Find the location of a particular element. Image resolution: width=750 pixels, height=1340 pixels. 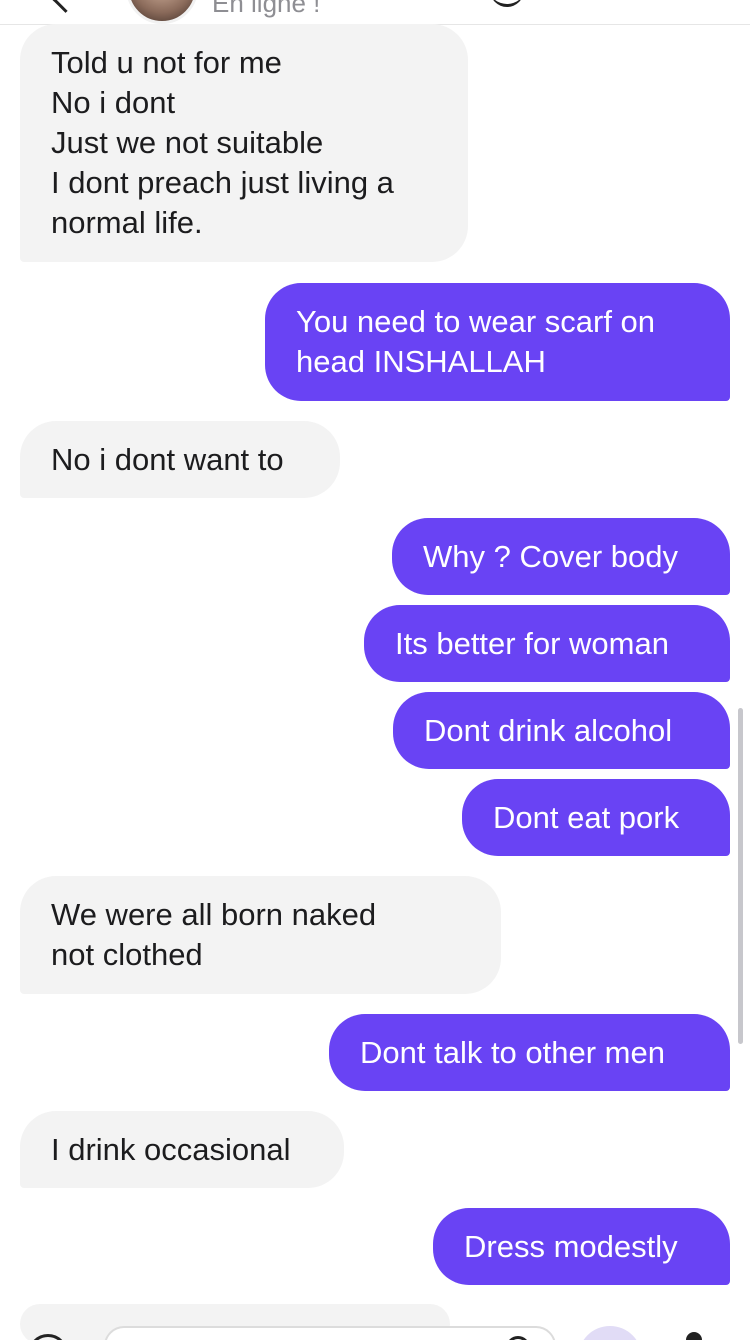

message-input is located at coordinates (330, 1333).